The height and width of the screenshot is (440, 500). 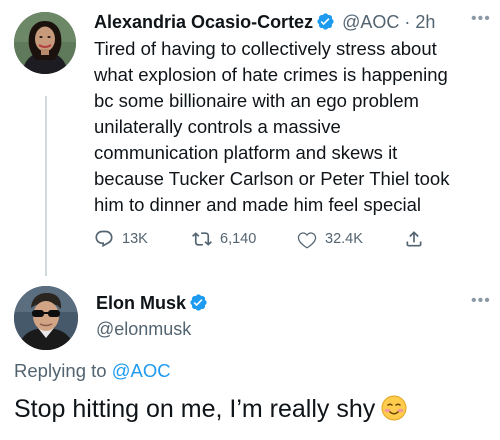 I want to click on tweet-header: Elon Musk, so click(x=153, y=304).